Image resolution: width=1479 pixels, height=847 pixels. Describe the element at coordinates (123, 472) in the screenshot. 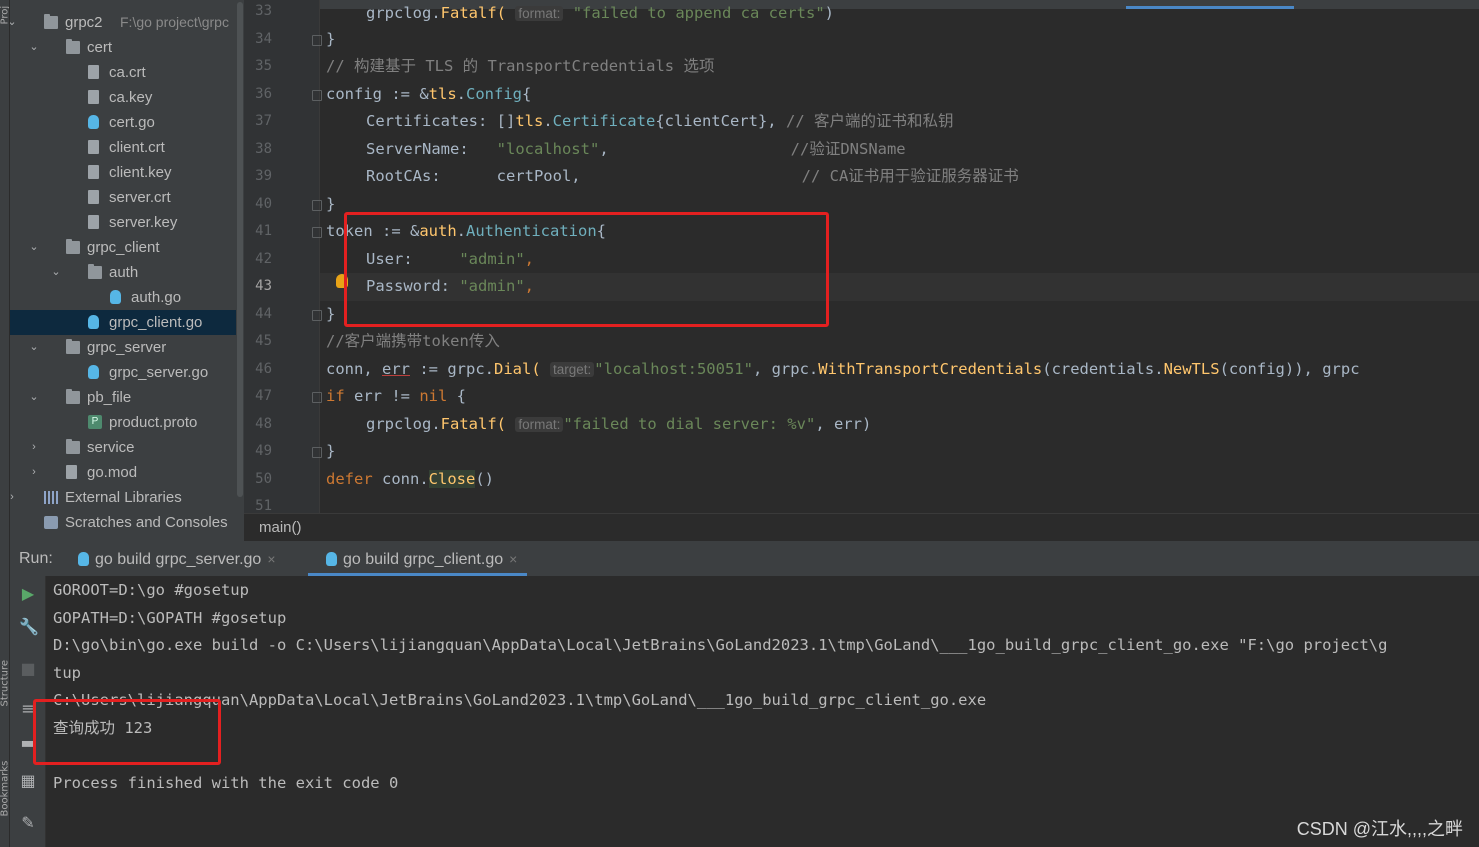

I see `tree-item: › go.mod` at that location.